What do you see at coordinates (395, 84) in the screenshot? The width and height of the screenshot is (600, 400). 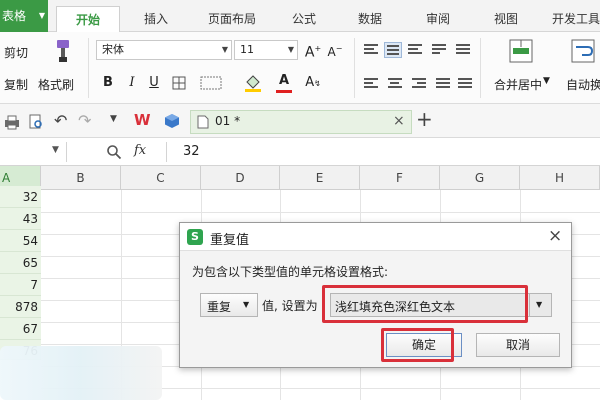 I see `align-center-icon` at bounding box center [395, 84].